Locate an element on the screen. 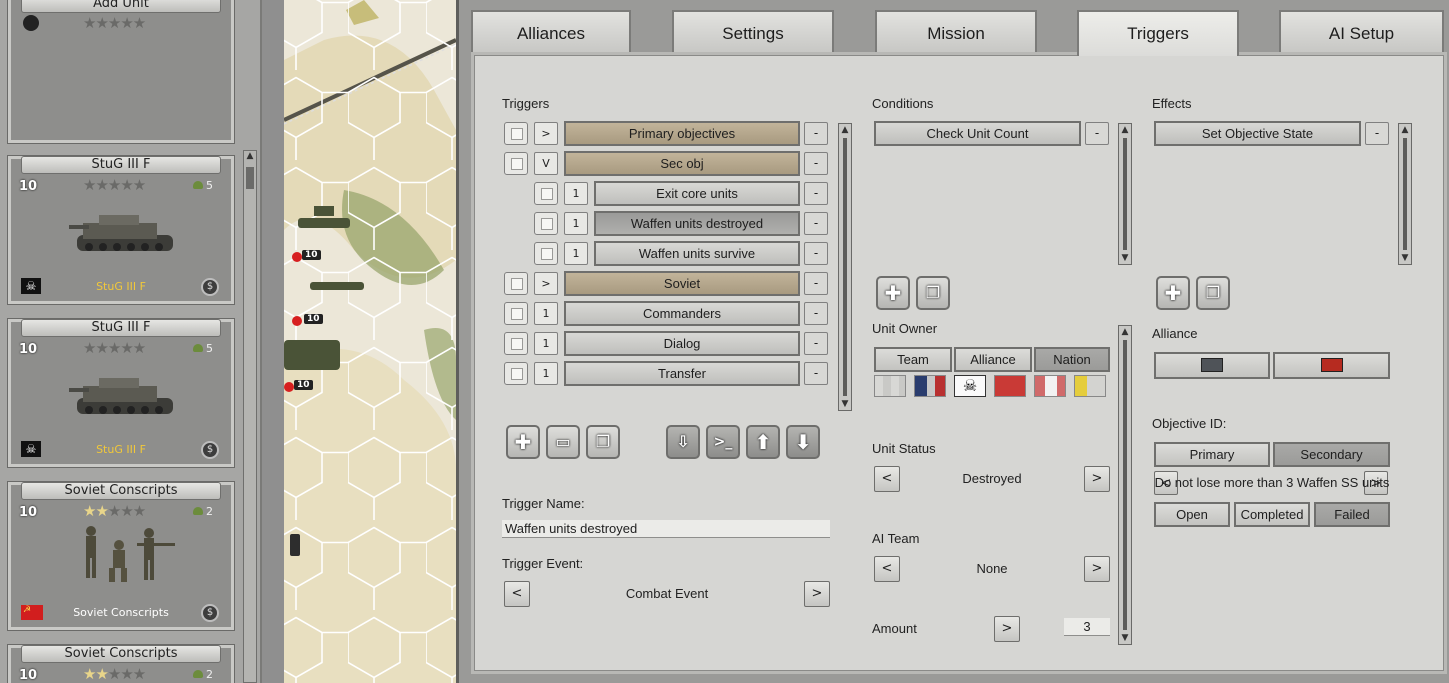 The image size is (1449, 683). objective-type-primary: Primary is located at coordinates (1212, 454).